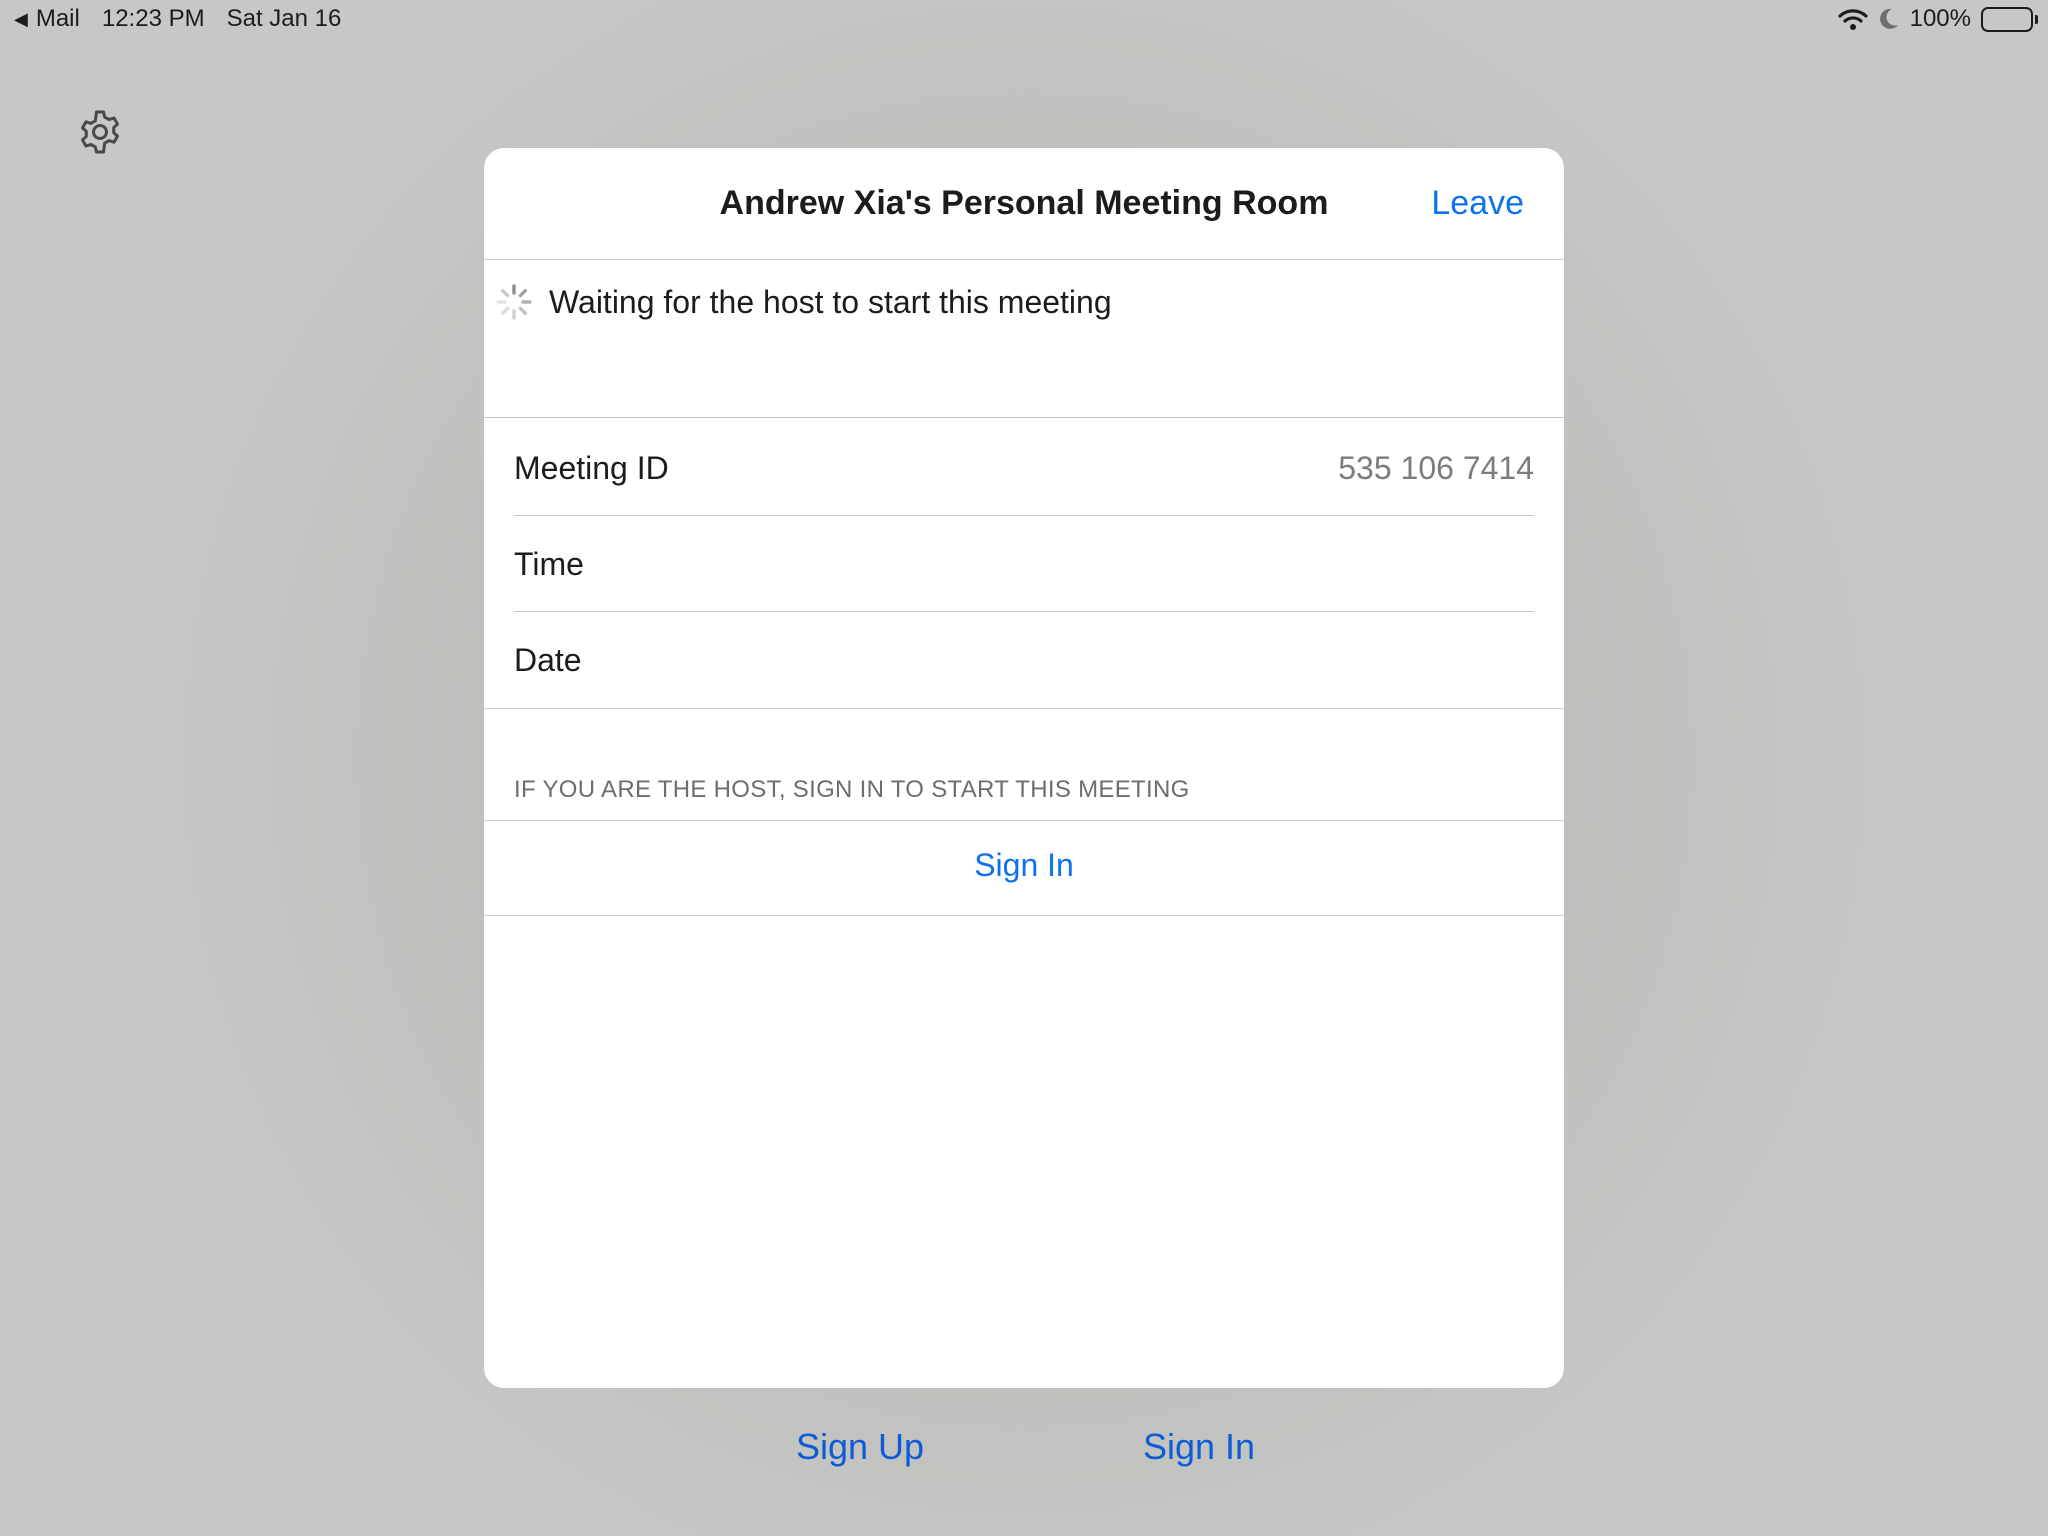 The height and width of the screenshot is (1536, 2048). I want to click on time-row: Time, so click(1024, 564).